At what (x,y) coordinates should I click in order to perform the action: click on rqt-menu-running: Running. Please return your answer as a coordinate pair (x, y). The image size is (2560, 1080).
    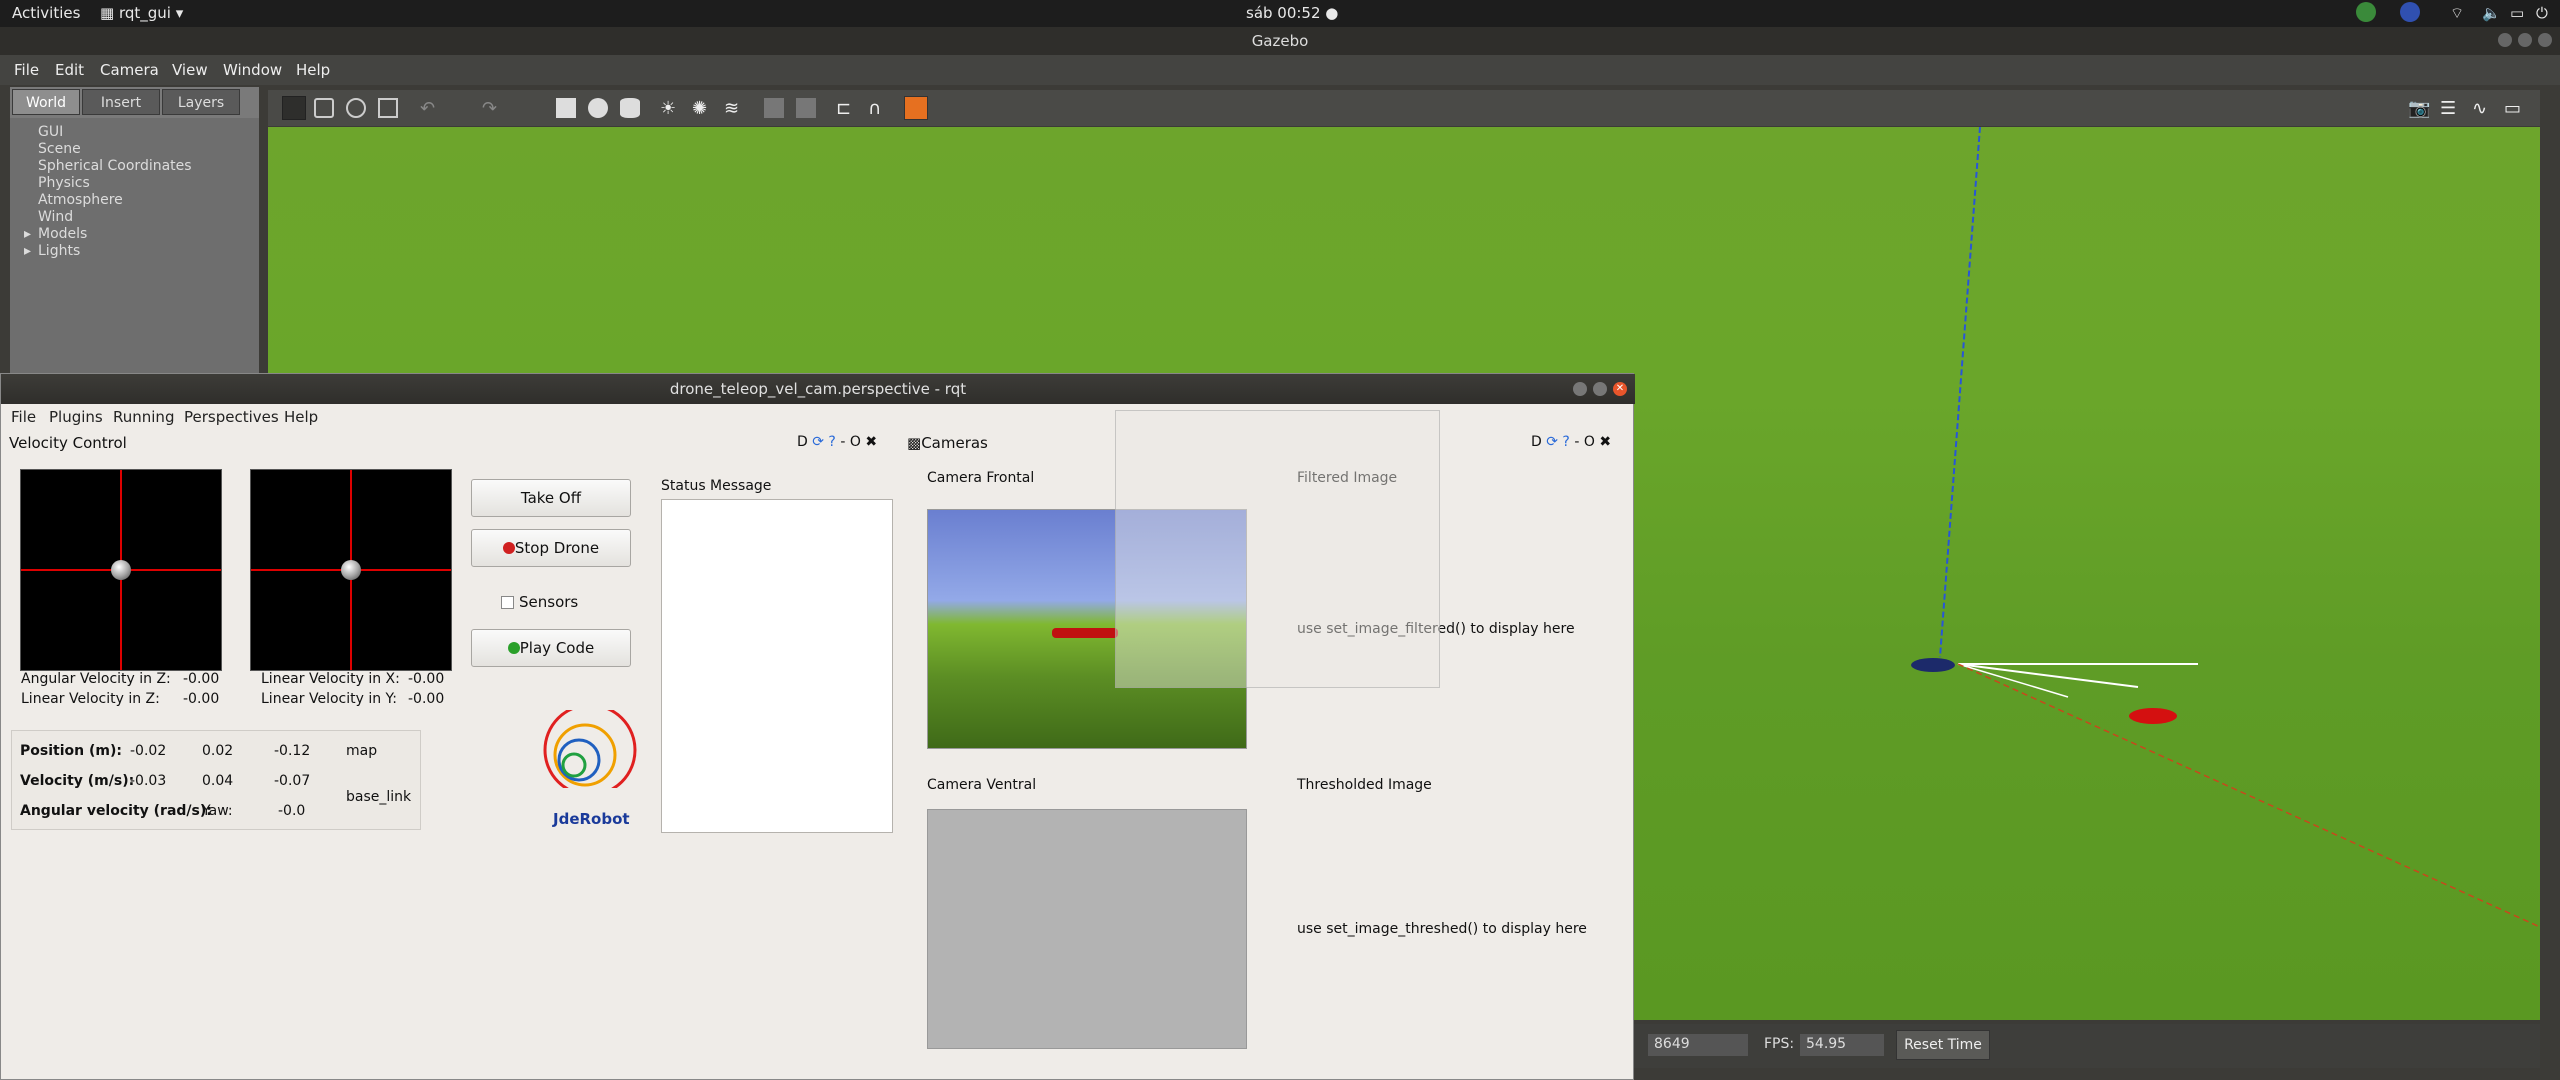
    Looking at the image, I should click on (143, 417).